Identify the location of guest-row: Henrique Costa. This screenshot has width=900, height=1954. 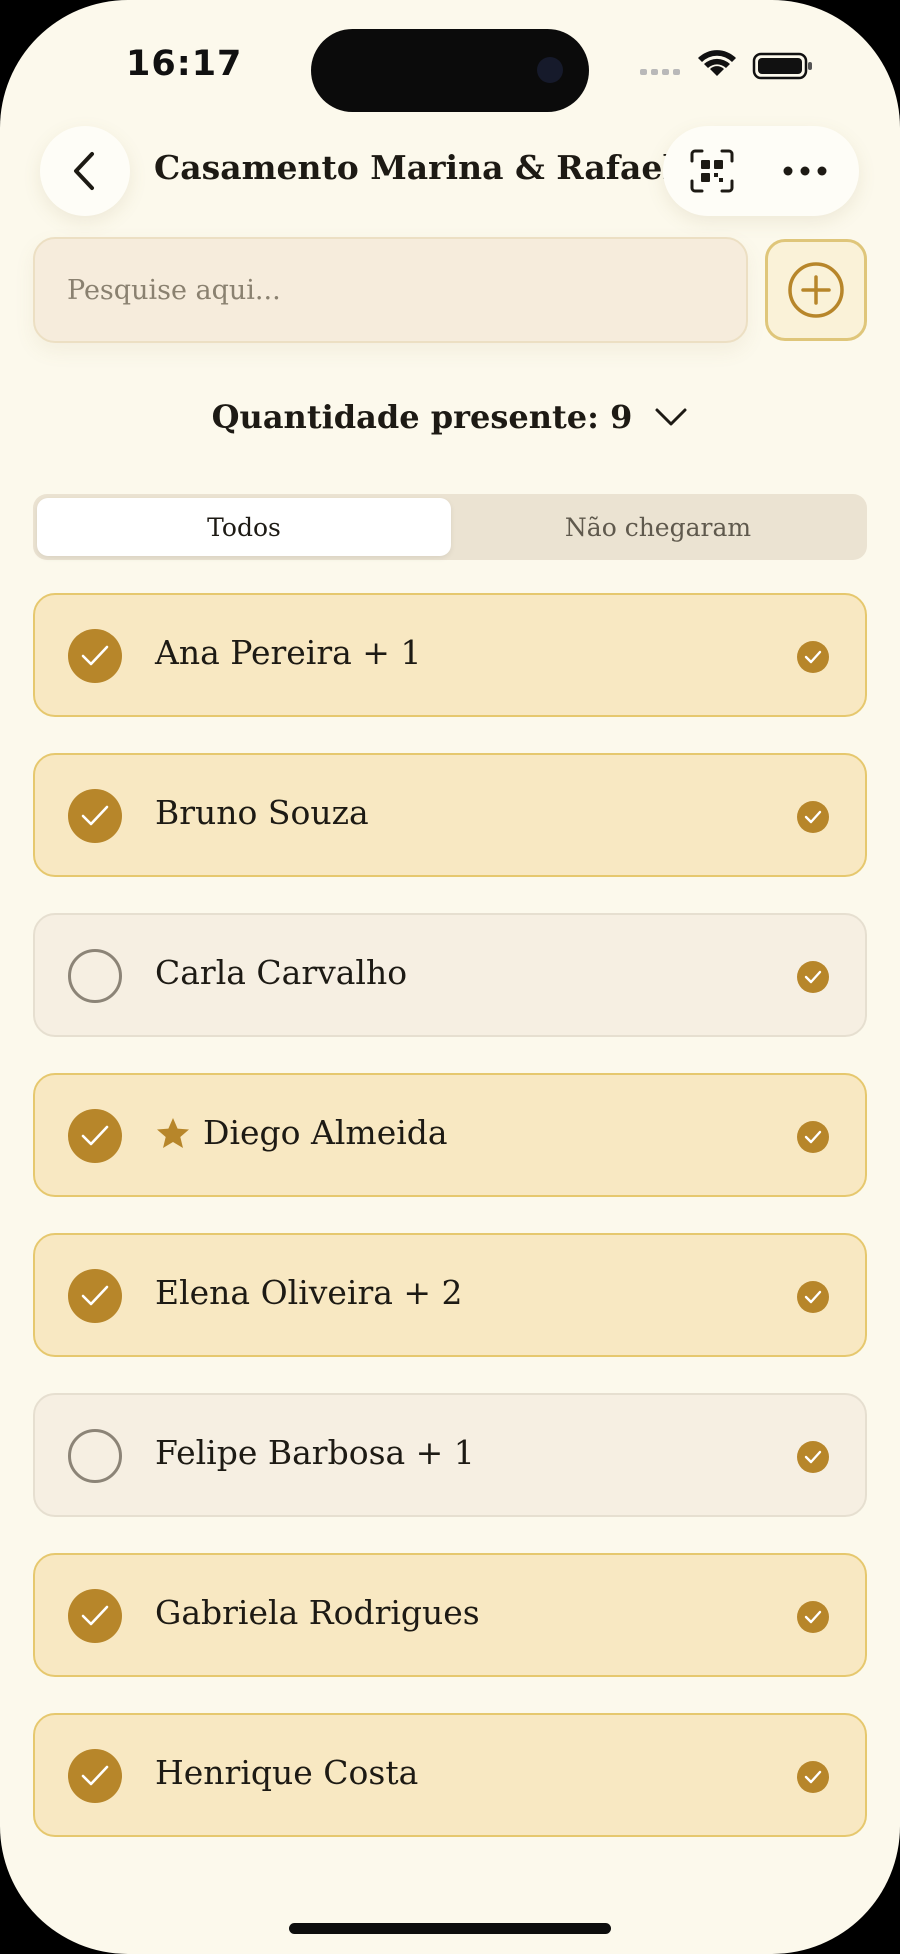
(450, 1775).